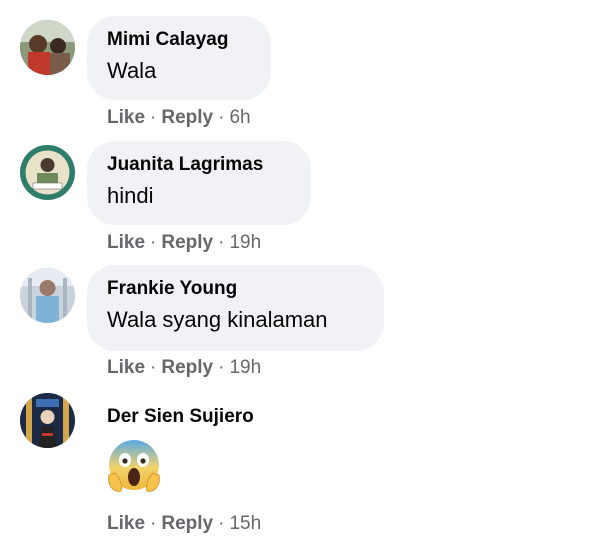 The width and height of the screenshot is (600, 546). I want to click on comment-text: hindi, so click(130, 195).